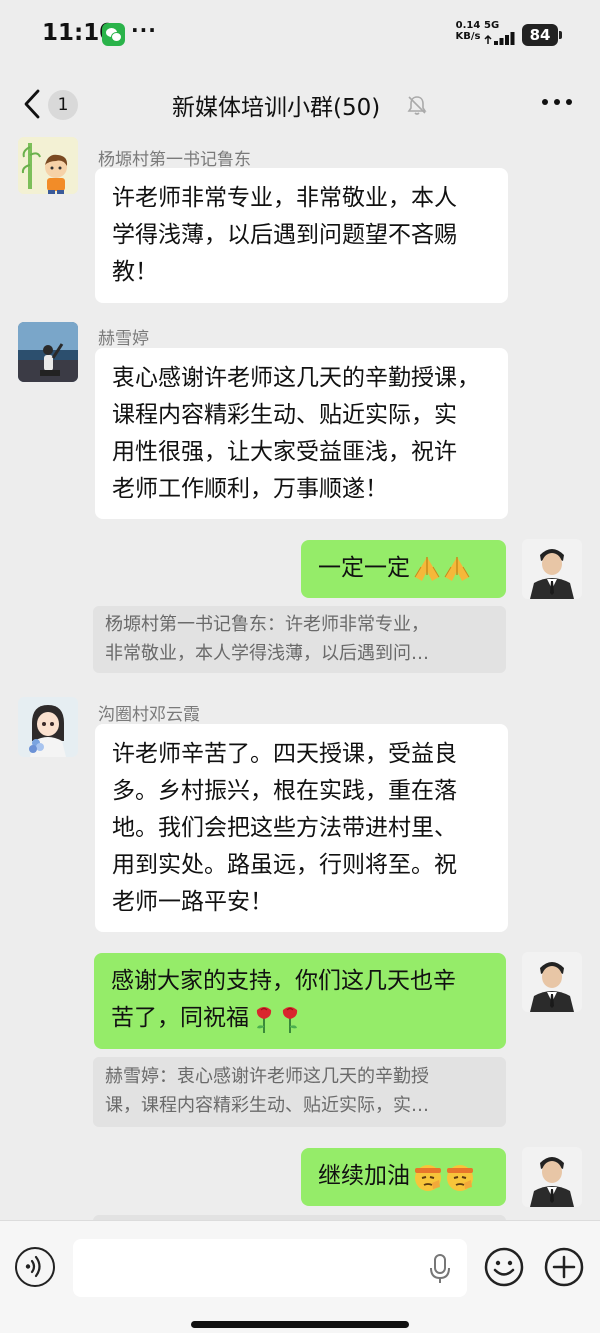  What do you see at coordinates (440, 1269) in the screenshot?
I see `microphone-icon` at bounding box center [440, 1269].